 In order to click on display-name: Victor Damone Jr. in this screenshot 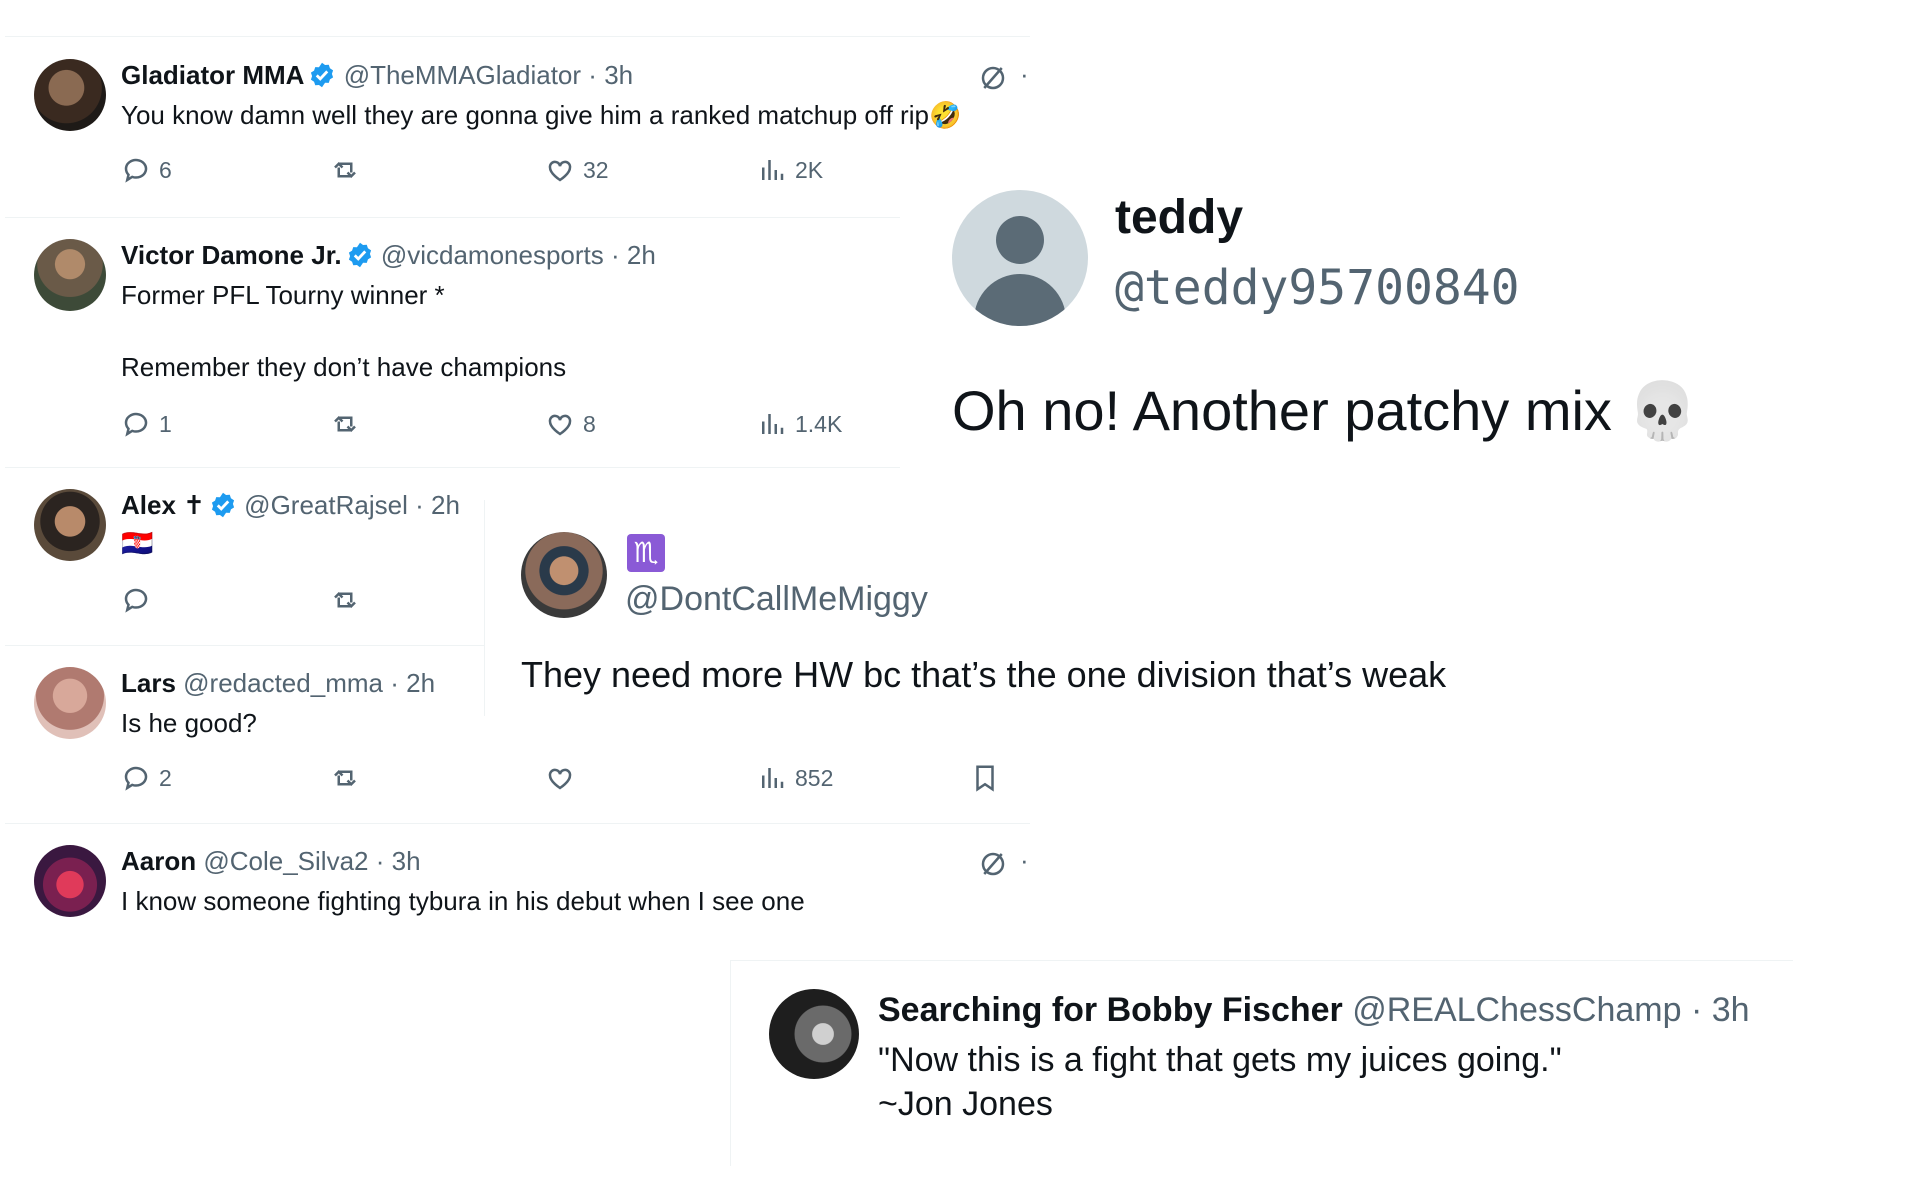, I will do `click(231, 255)`.